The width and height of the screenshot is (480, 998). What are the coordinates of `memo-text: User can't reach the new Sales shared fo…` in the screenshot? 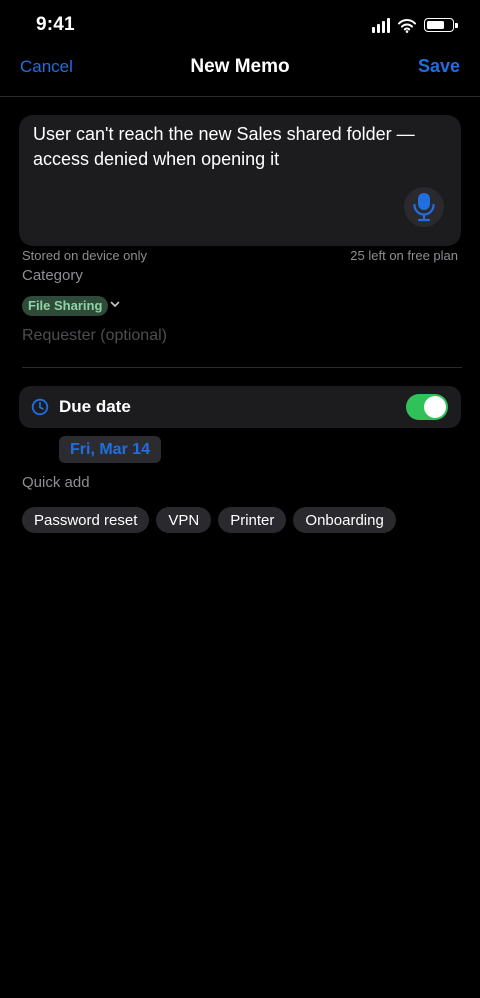 It's located at (228, 147).